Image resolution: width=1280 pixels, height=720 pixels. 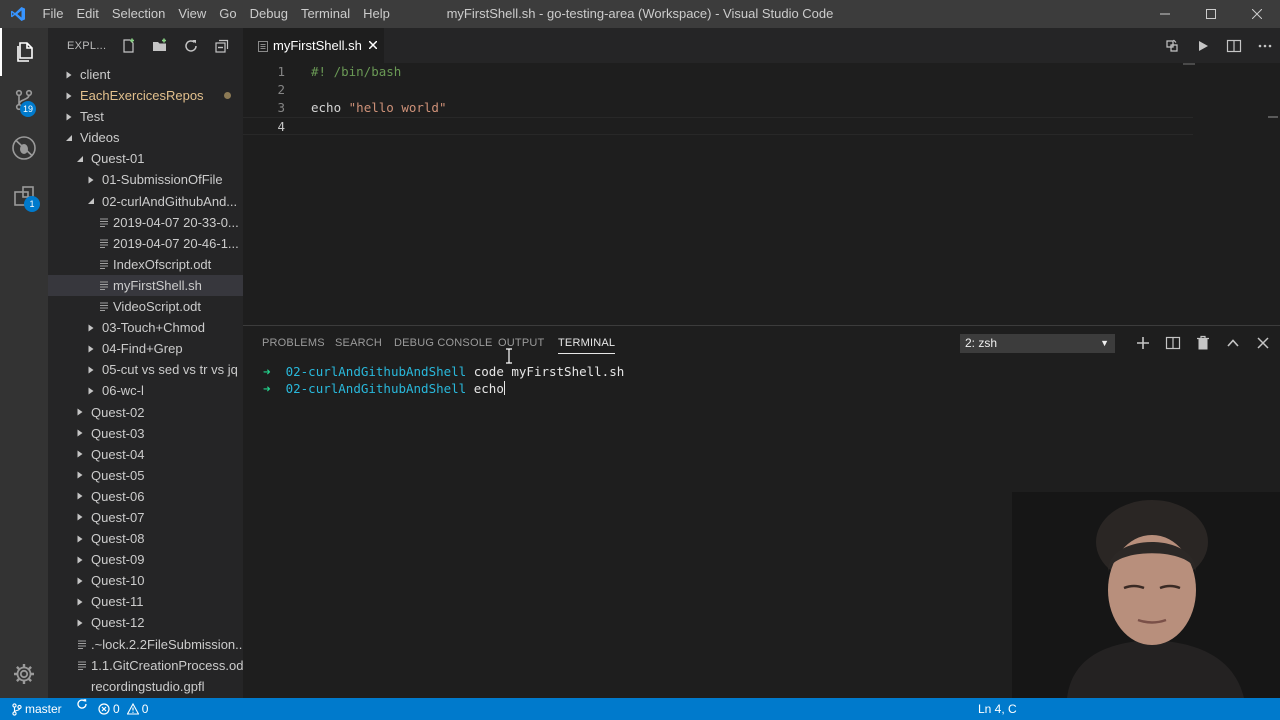 I want to click on close-window-button, so click(x=1257, y=14).